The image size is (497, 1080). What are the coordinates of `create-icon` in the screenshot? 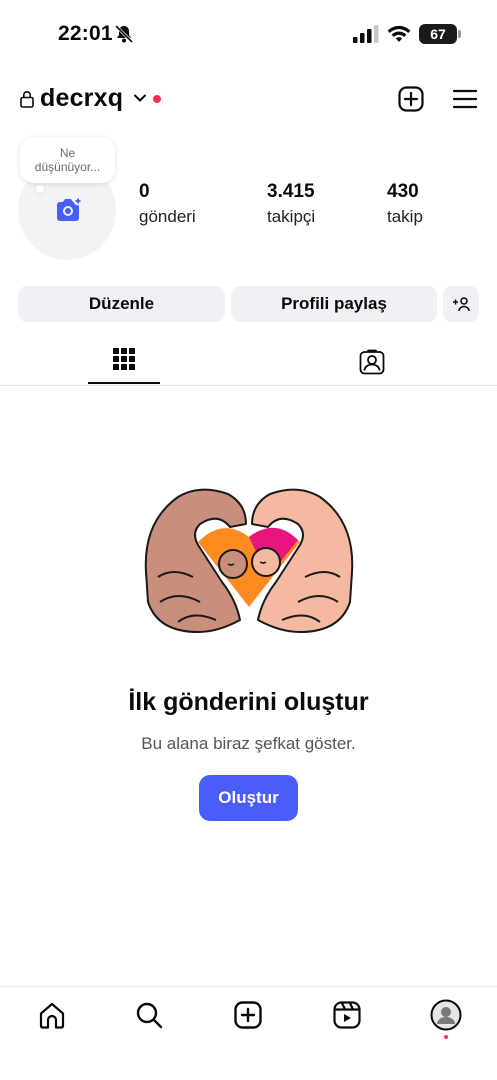 It's located at (248, 1015).